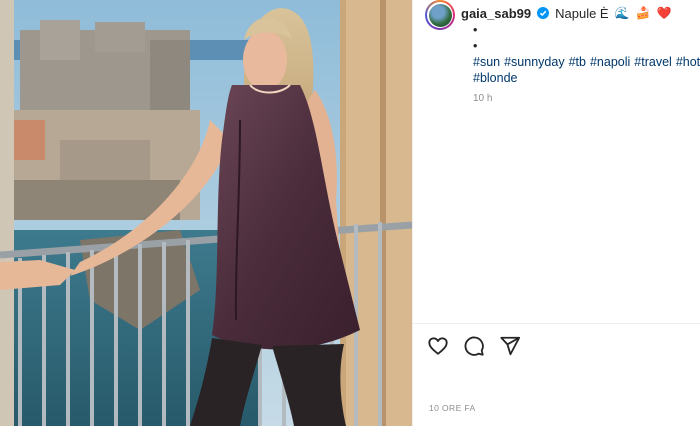 Image resolution: width=700 pixels, height=426 pixels. I want to click on hashtag-link: #napoli, so click(610, 62).